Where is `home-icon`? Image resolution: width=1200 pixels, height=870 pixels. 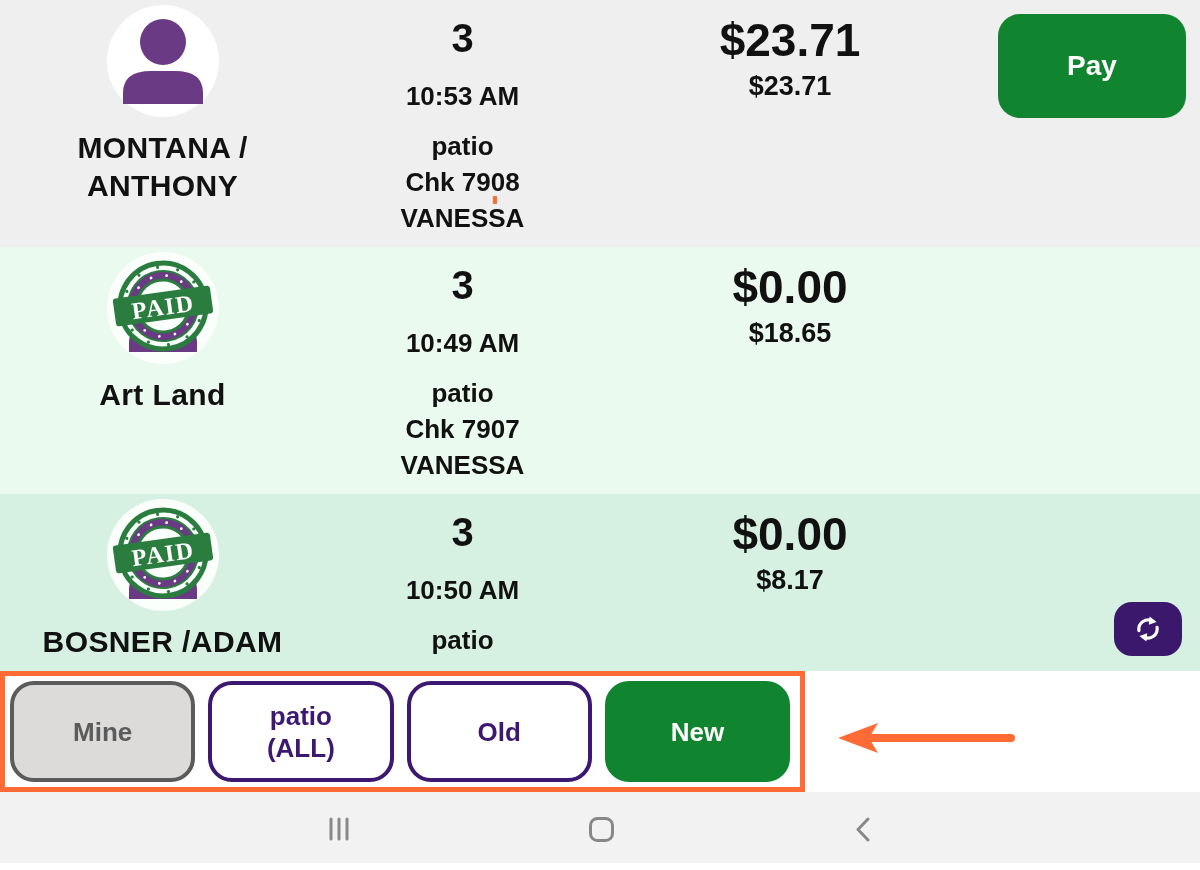
home-icon is located at coordinates (601, 829).